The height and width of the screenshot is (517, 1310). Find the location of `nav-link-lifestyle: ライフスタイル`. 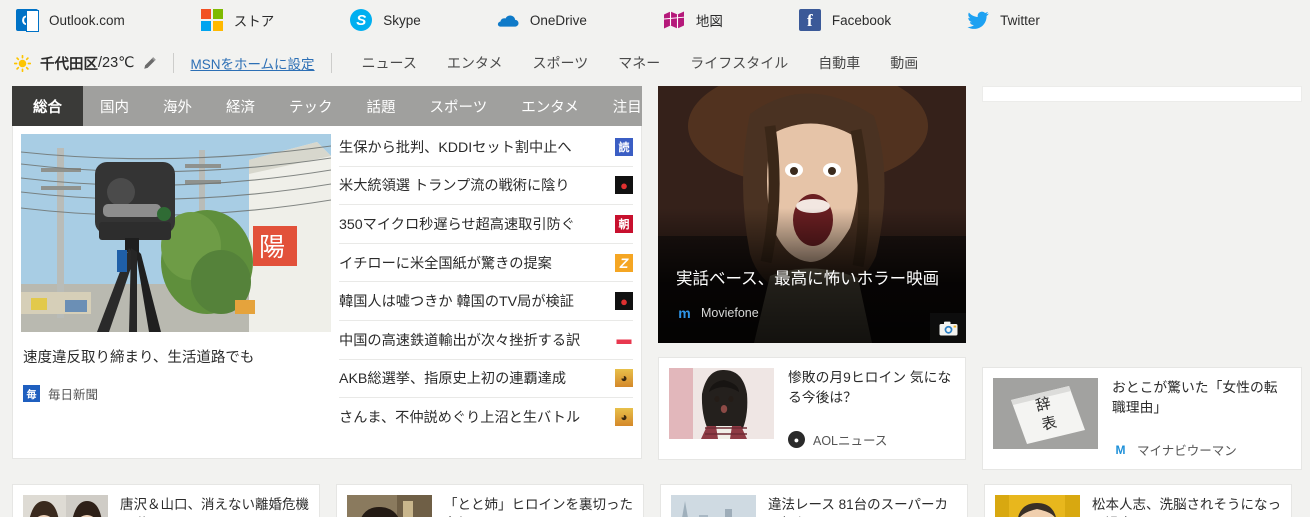

nav-link-lifestyle: ライフスタイル is located at coordinates (739, 63).